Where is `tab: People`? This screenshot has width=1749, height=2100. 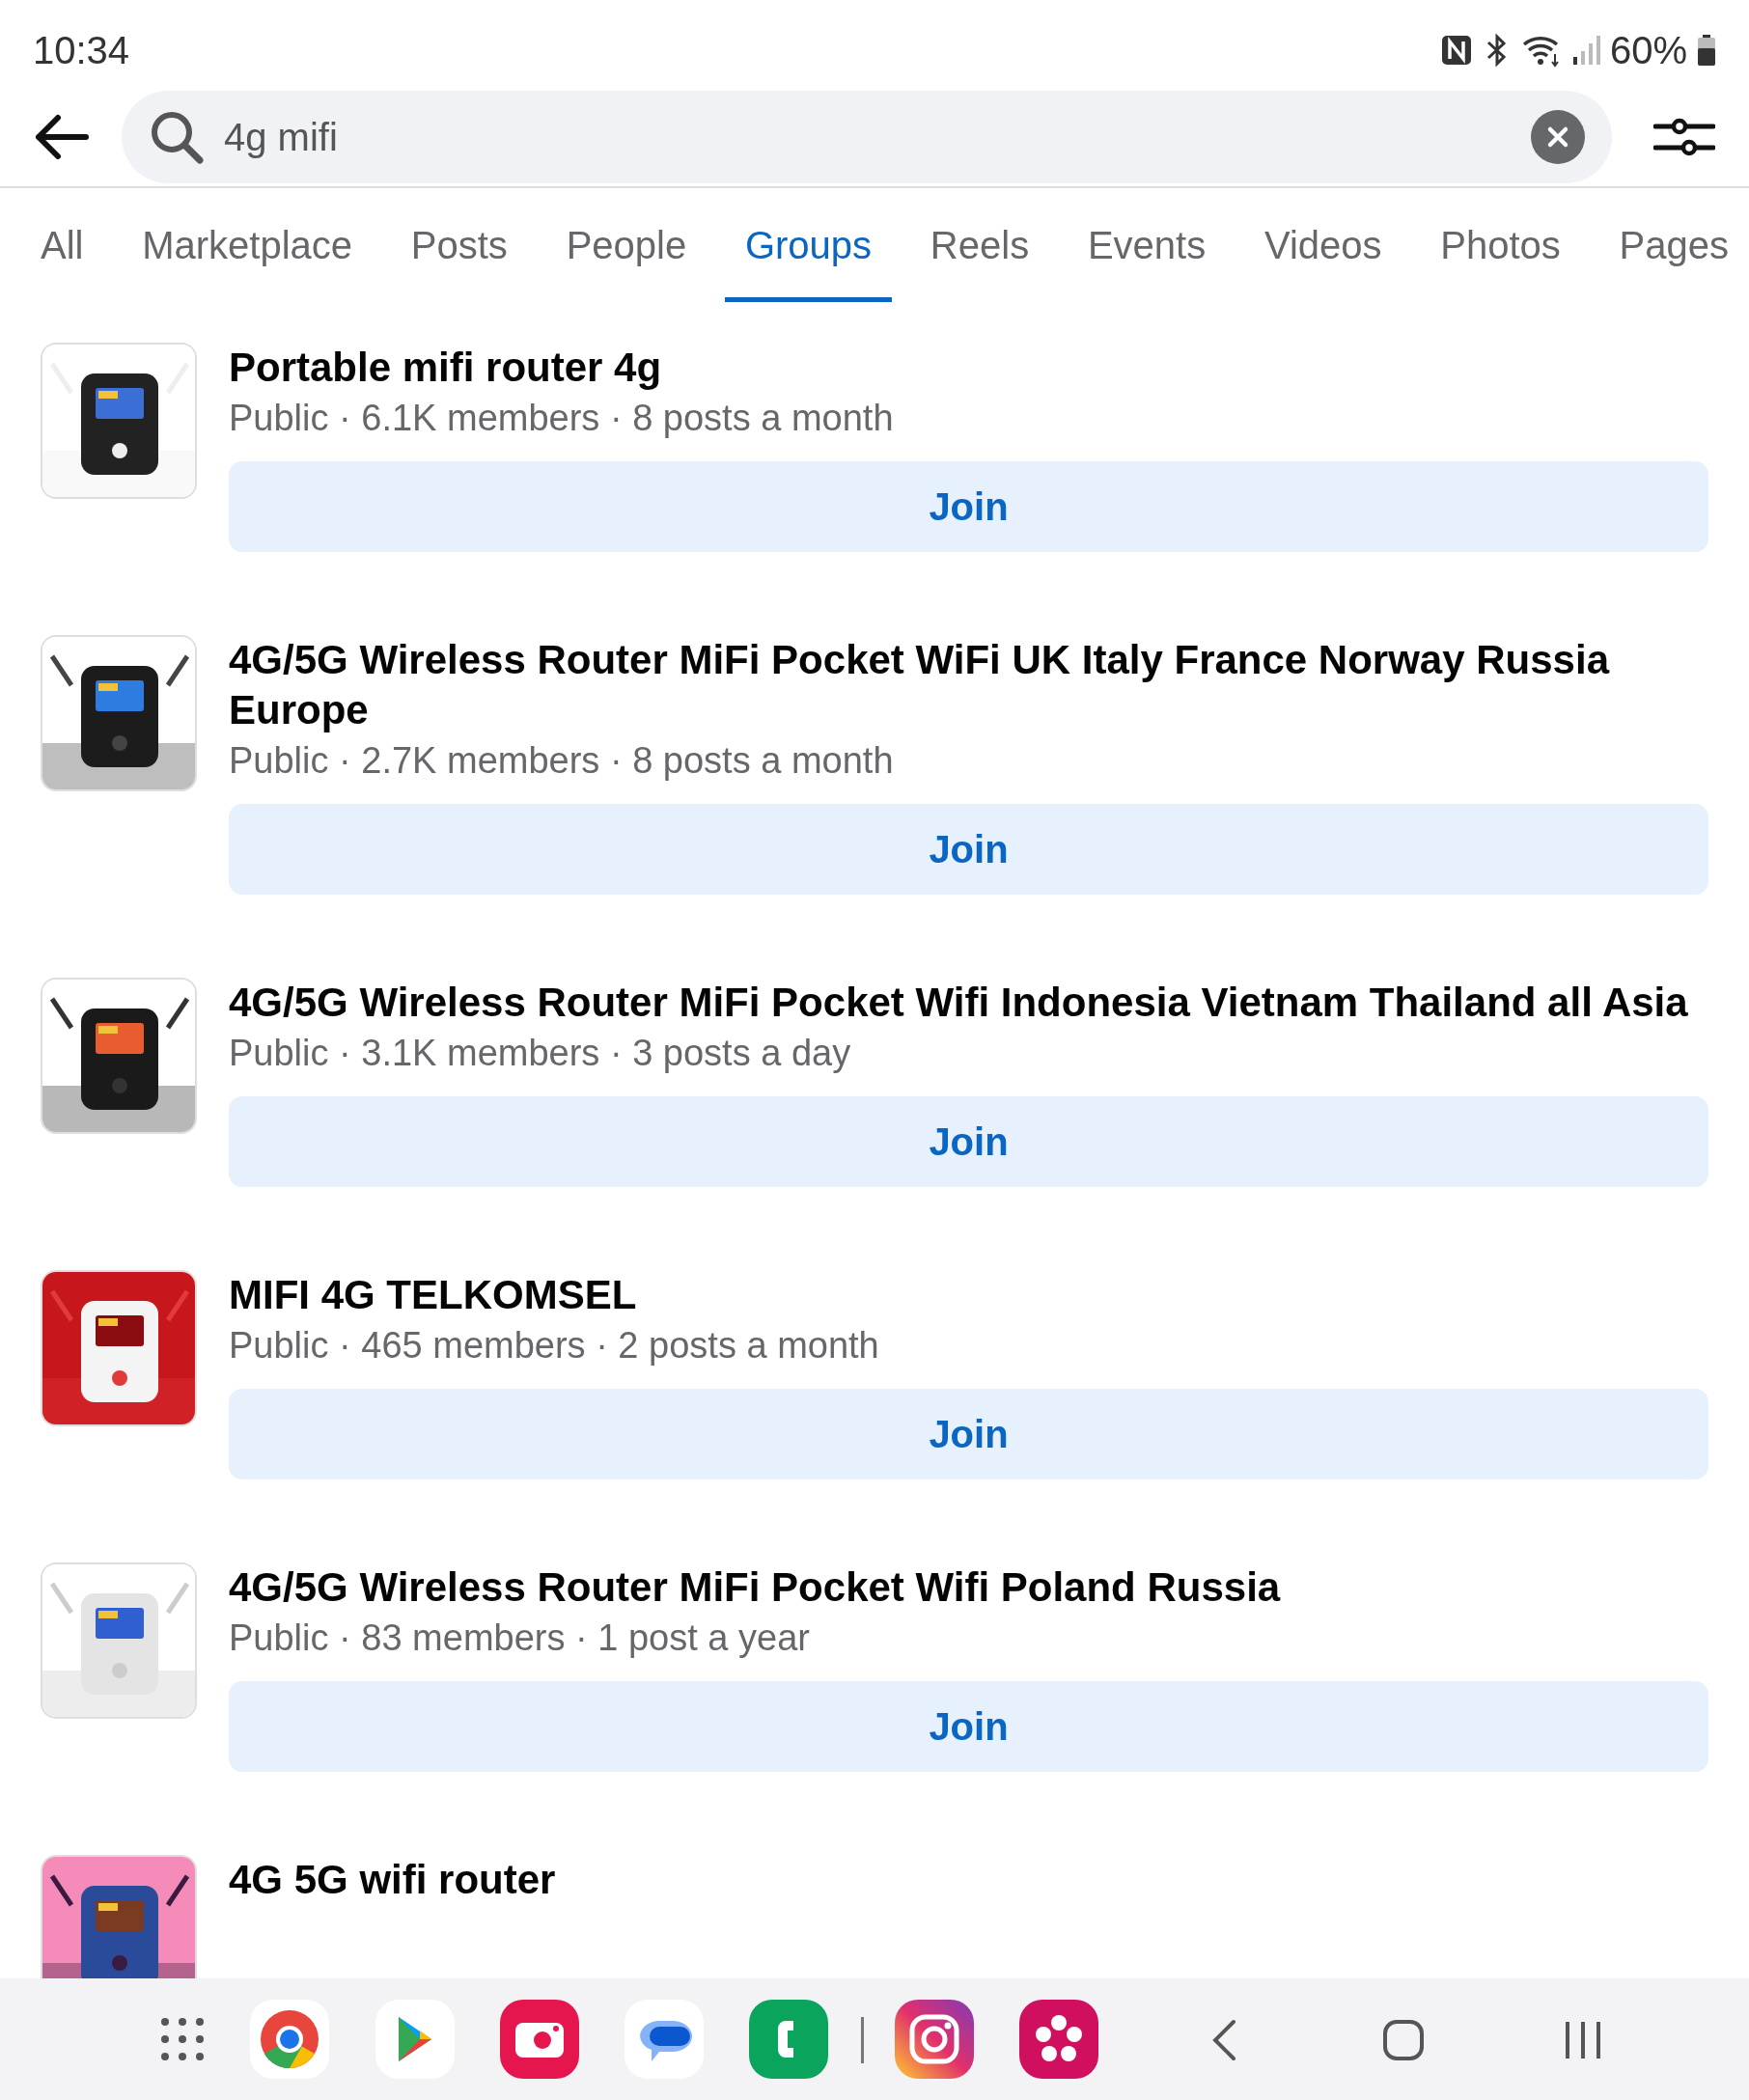 tab: People is located at coordinates (626, 245).